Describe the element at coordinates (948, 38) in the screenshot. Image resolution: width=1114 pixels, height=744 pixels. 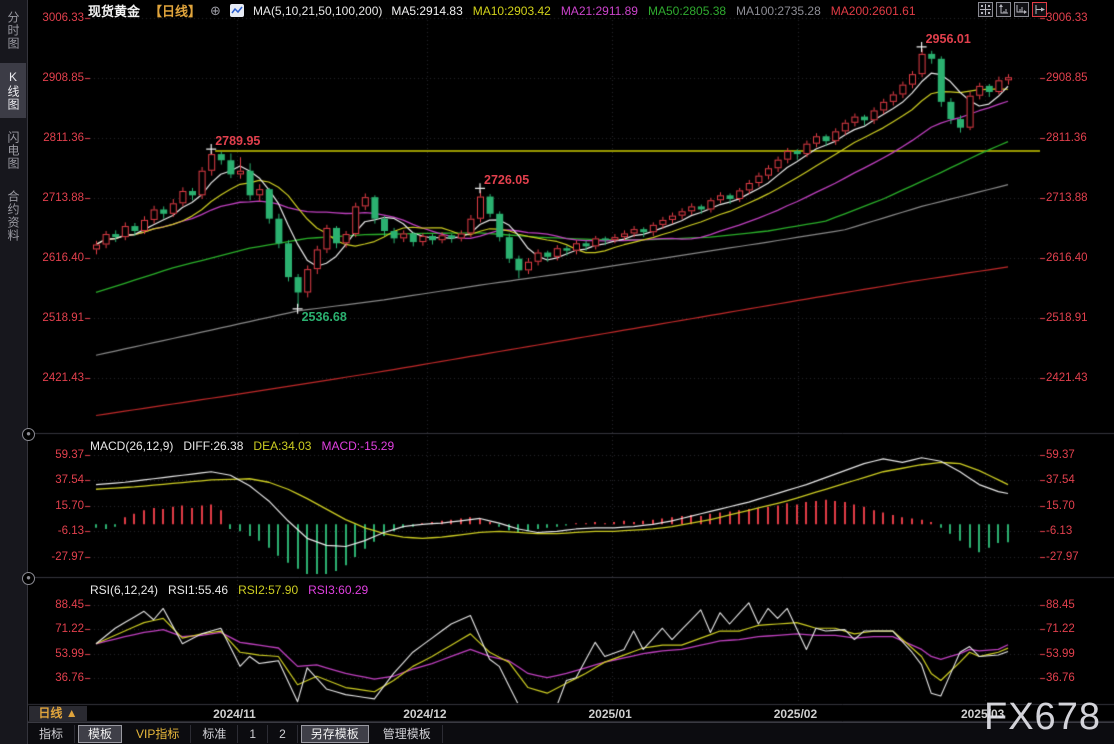
I see `price-annotation: 2956.01` at that location.